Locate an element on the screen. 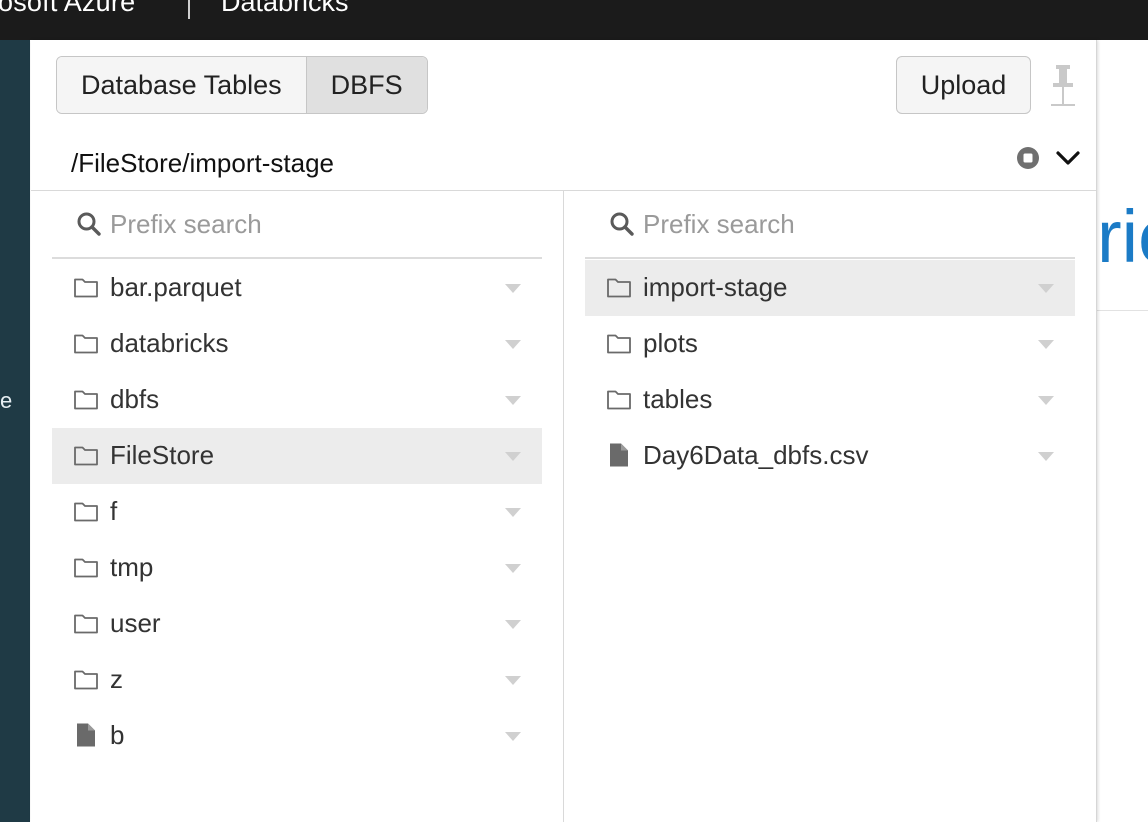  list-item-label: user is located at coordinates (135, 623).